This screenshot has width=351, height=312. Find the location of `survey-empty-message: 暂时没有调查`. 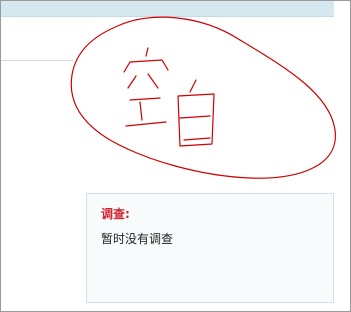

survey-empty-message: 暂时没有调查 is located at coordinates (137, 239).